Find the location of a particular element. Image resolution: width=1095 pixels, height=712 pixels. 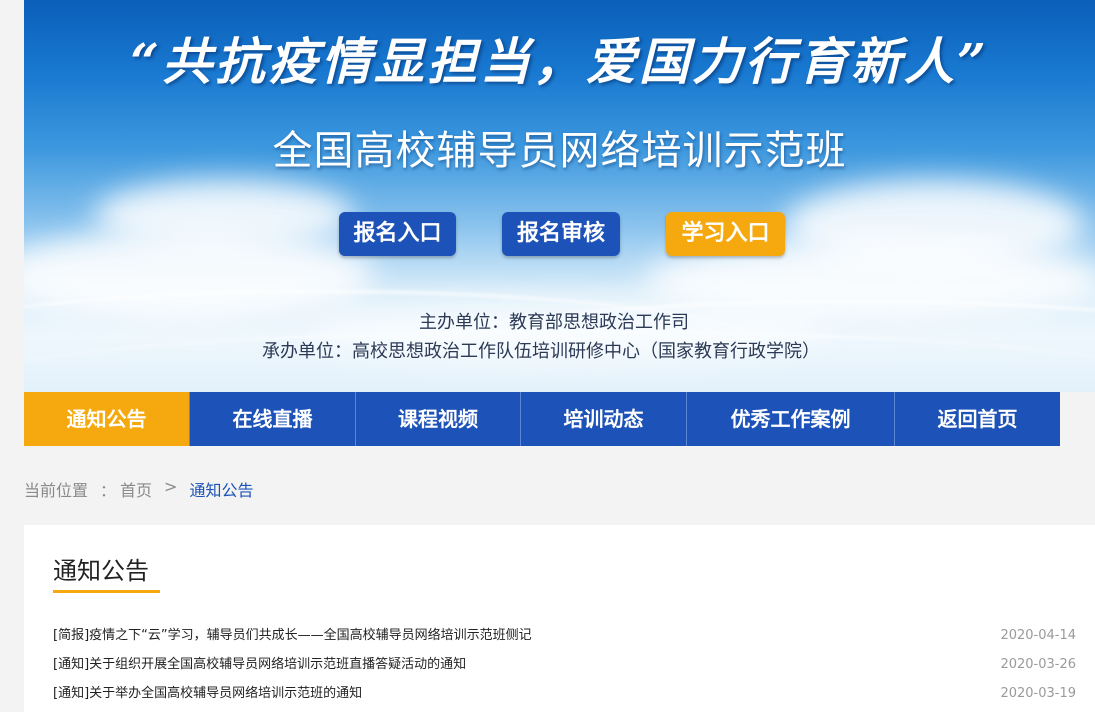

breadcrumb-home-link: 首页 is located at coordinates (136, 489).